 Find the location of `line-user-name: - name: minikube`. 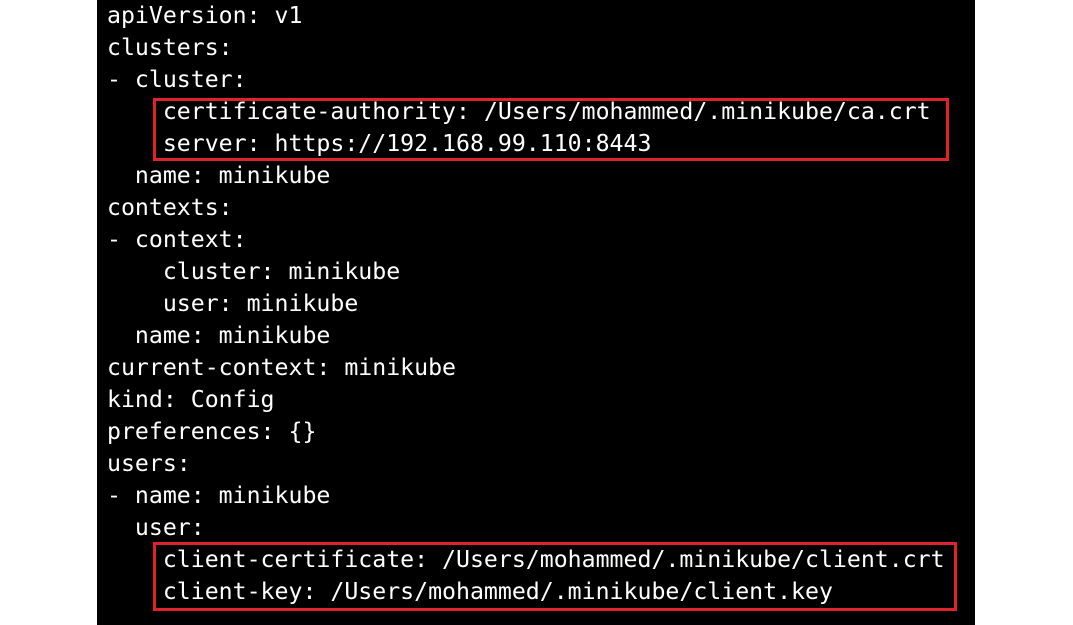

line-user-name: - name: minikube is located at coordinates (219, 495).